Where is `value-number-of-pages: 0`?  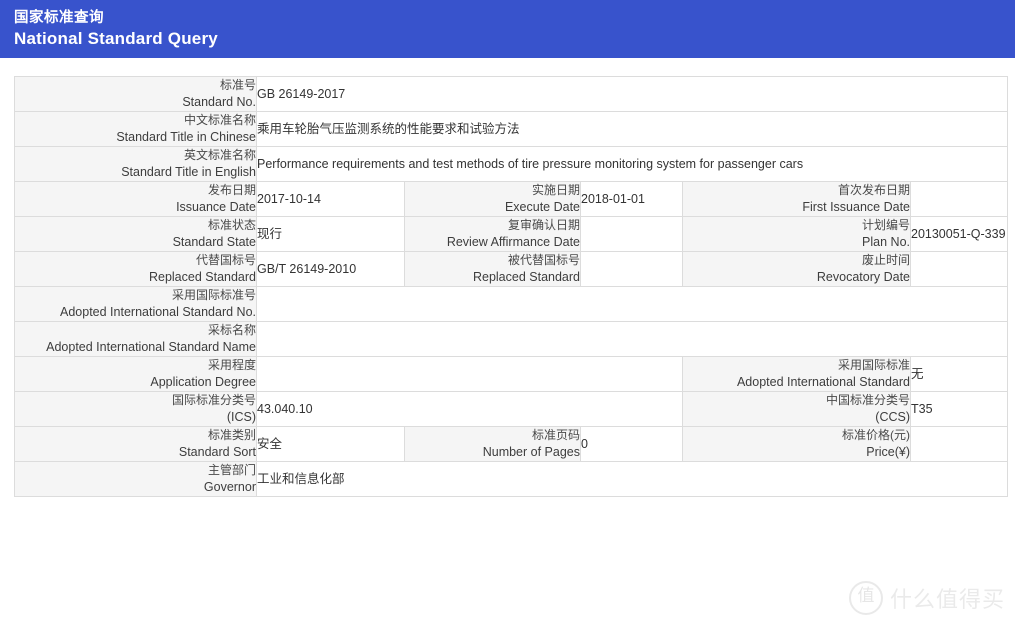 value-number-of-pages: 0 is located at coordinates (631, 444).